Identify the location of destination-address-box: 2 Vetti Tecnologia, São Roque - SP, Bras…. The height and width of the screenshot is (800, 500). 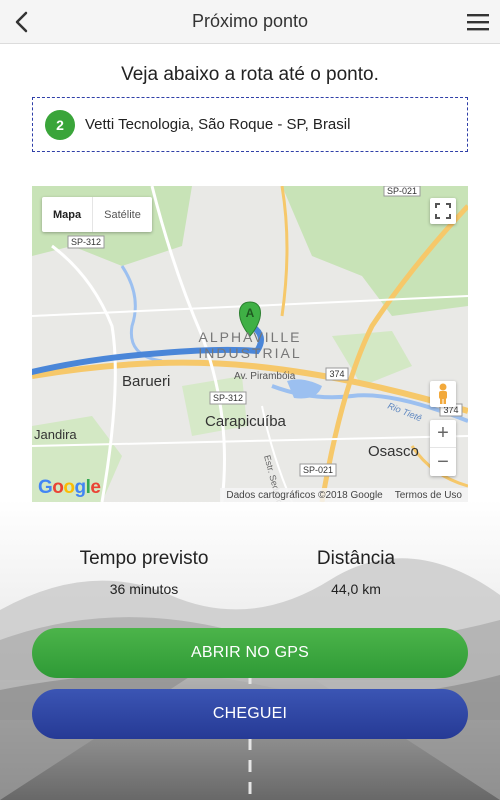
(250, 124).